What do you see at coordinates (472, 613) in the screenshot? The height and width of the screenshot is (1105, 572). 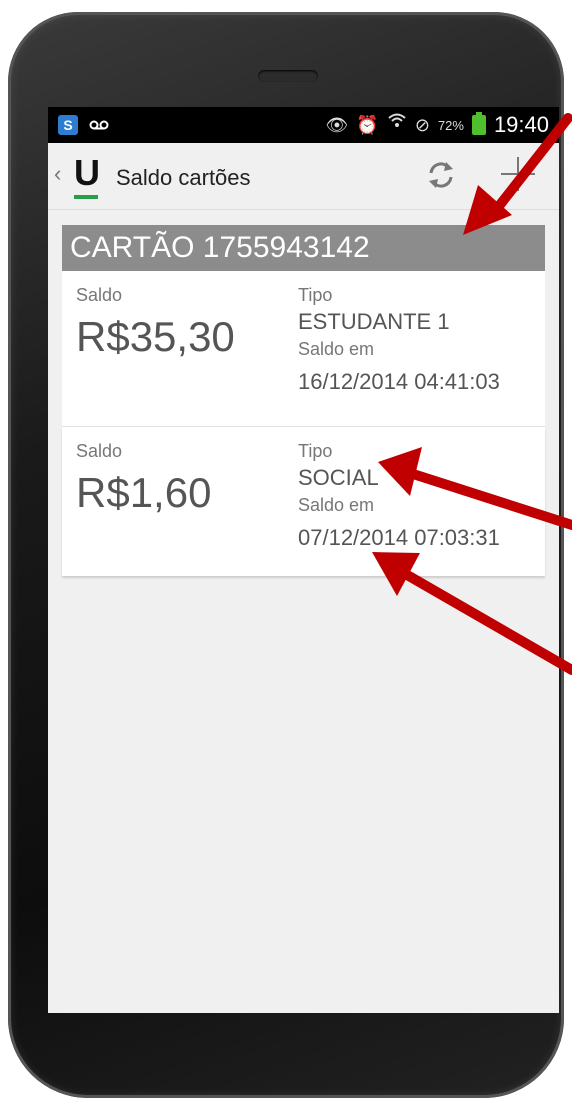 I see `annotation-arrow-date` at bounding box center [472, 613].